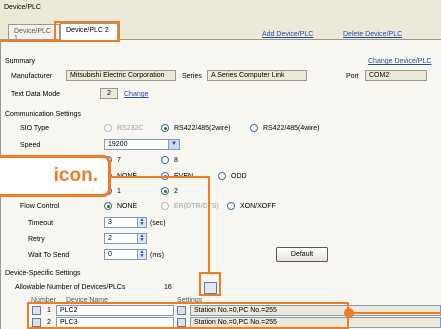 The image size is (441, 329). Describe the element at coordinates (41, 223) in the screenshot. I see `timeout-label: Timeout` at that location.